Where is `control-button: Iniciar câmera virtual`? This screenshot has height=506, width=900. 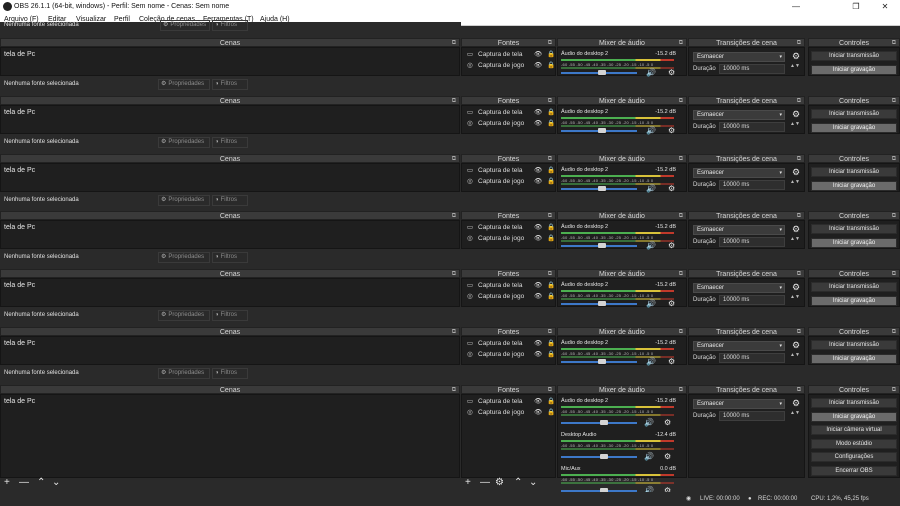 control-button: Iniciar câmera virtual is located at coordinates (854, 430).